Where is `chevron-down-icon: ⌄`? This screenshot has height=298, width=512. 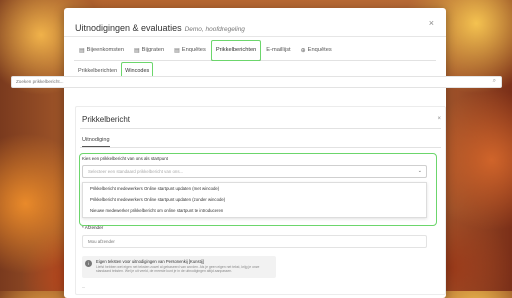
chevron-down-icon: ⌄ is located at coordinates (419, 171).